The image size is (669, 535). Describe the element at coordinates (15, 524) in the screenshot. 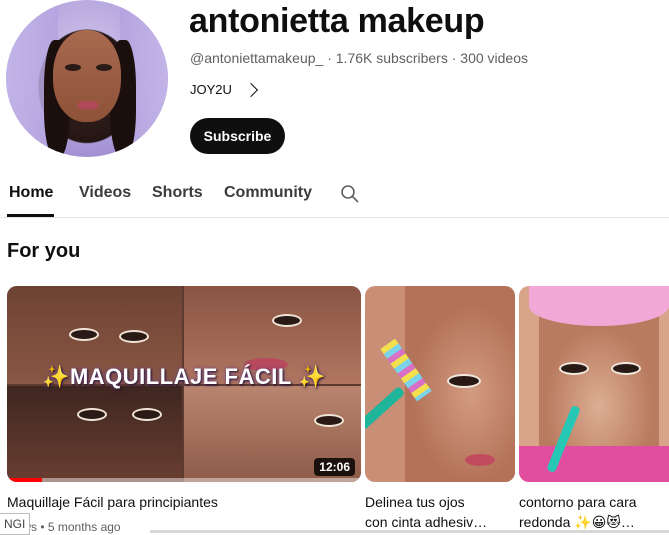

I see `corner-chip: NGI` at that location.